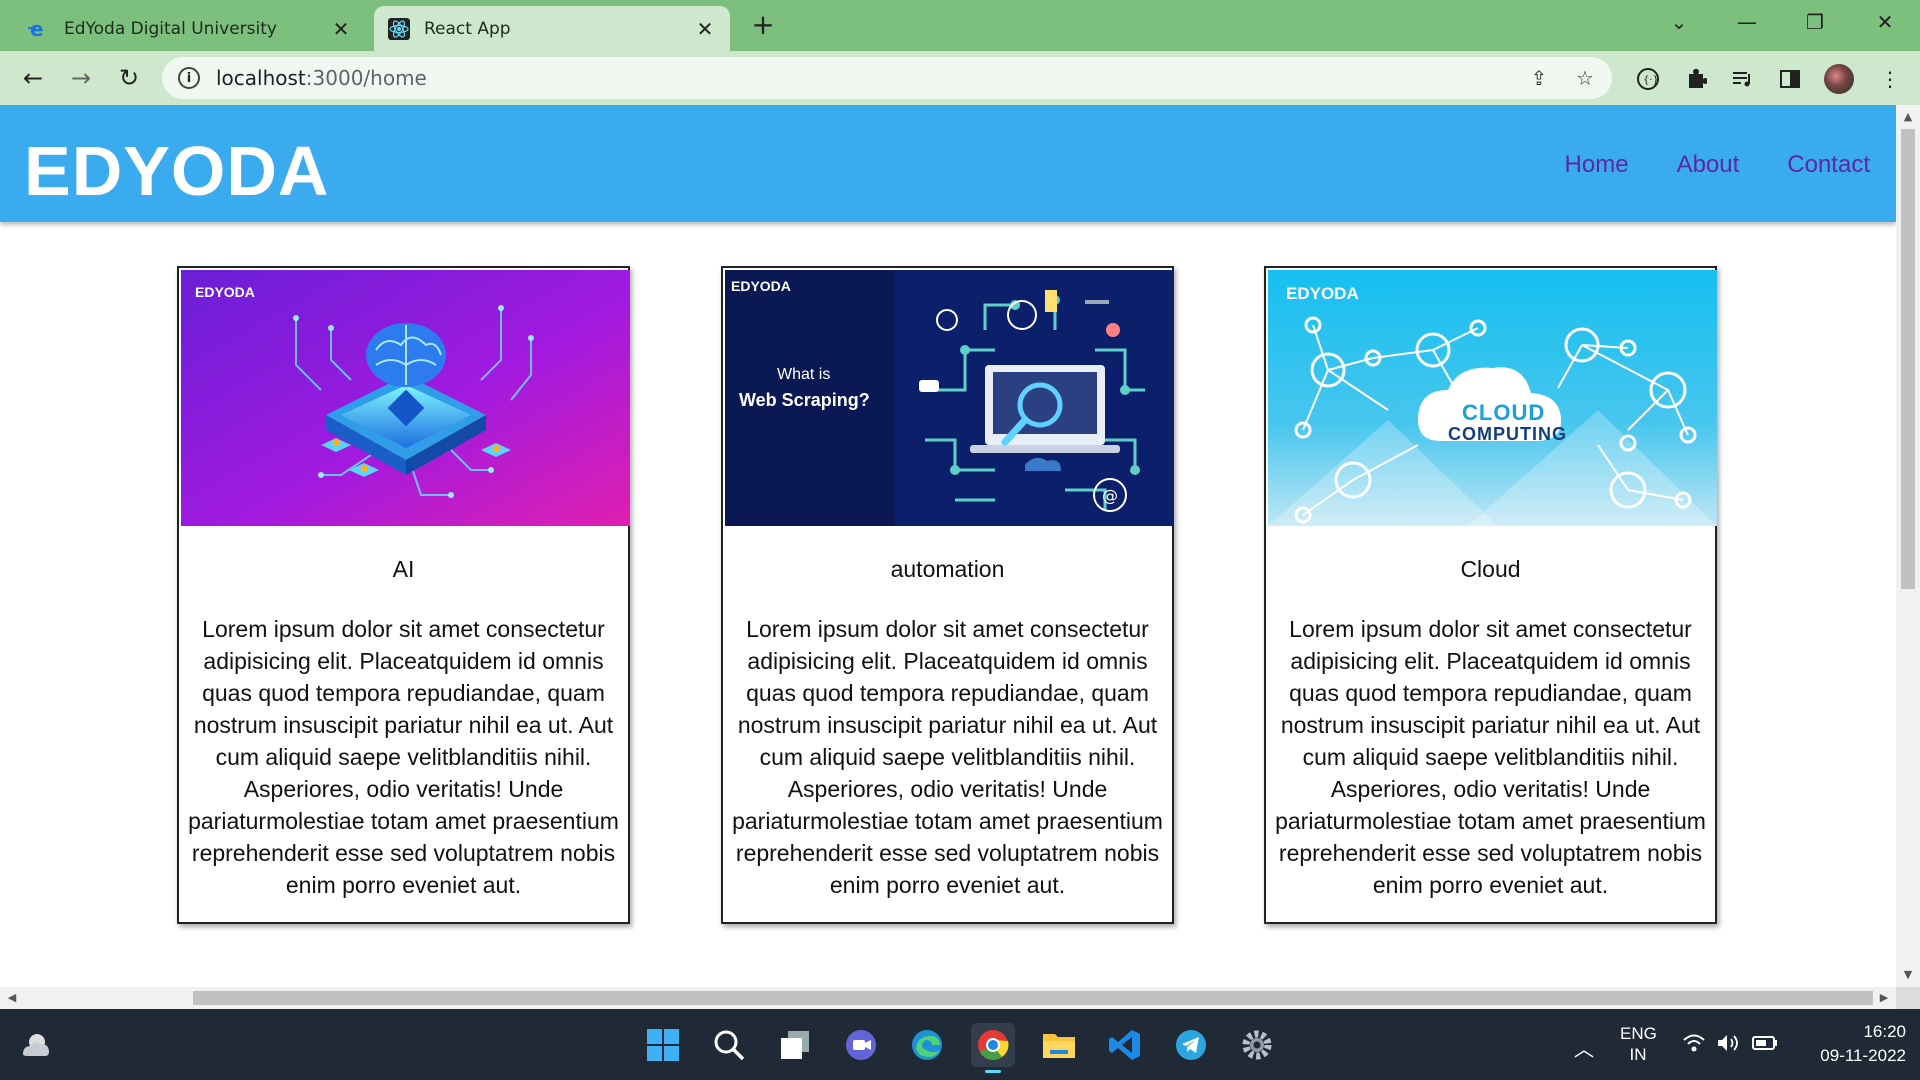 The image size is (1920, 1080). I want to click on card-image-caption-line2: COMPUTING, so click(1507, 434).